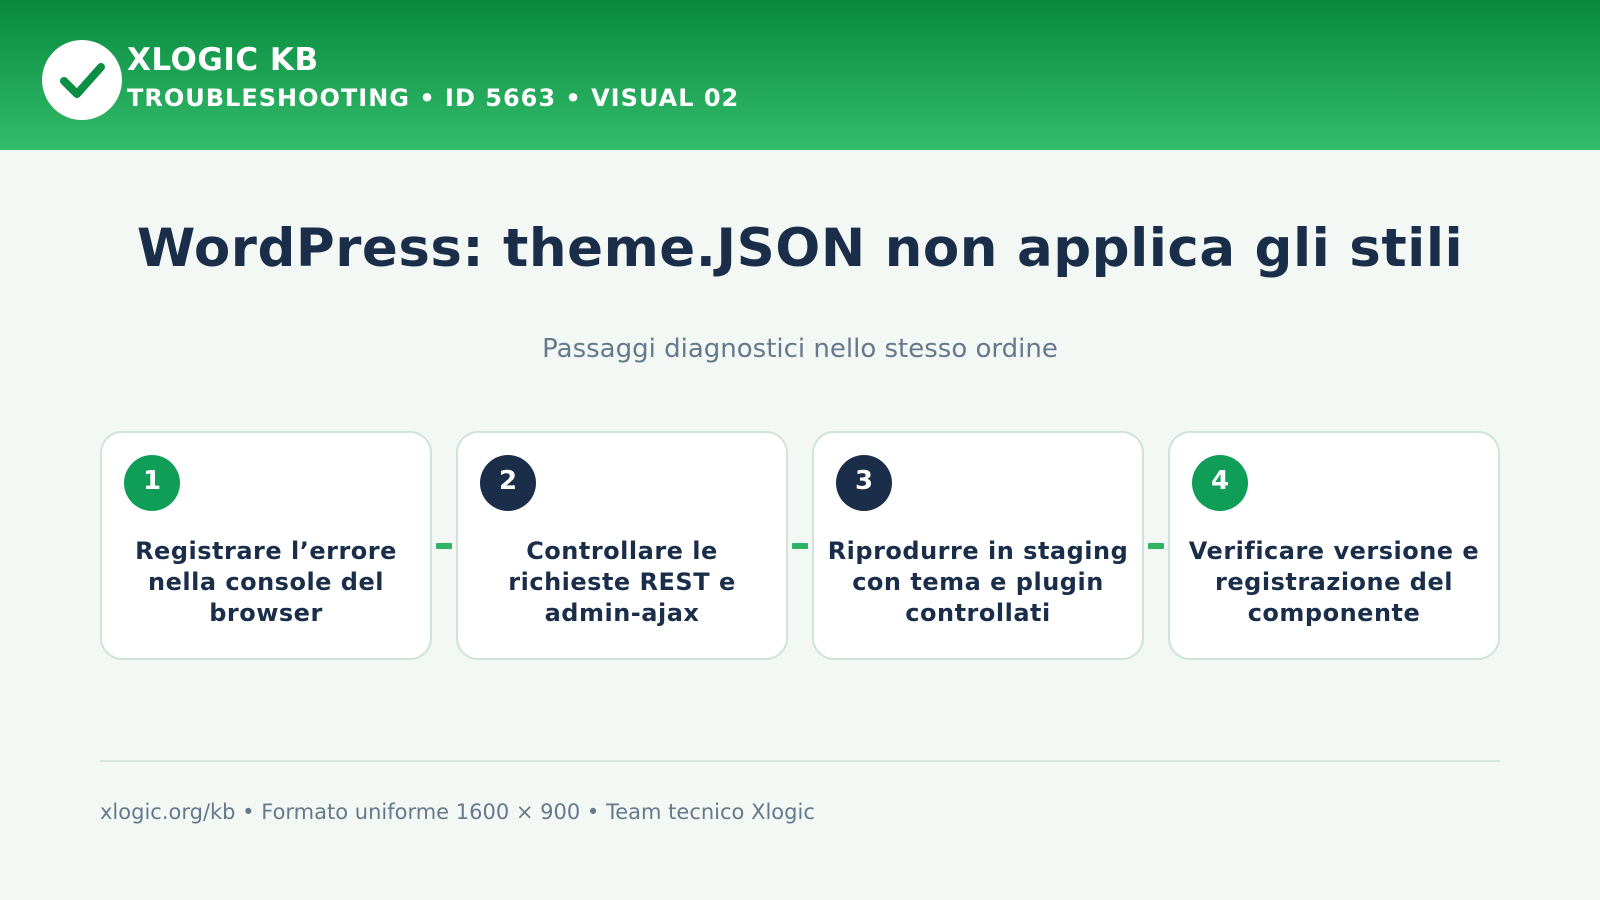 This screenshot has width=1600, height=900. I want to click on step-number-badge: 4, so click(1220, 483).